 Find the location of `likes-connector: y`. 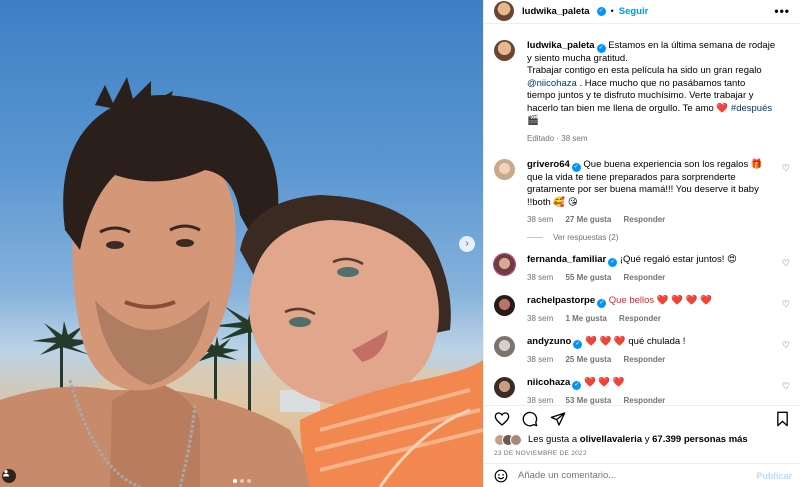

likes-connector: y is located at coordinates (647, 440).